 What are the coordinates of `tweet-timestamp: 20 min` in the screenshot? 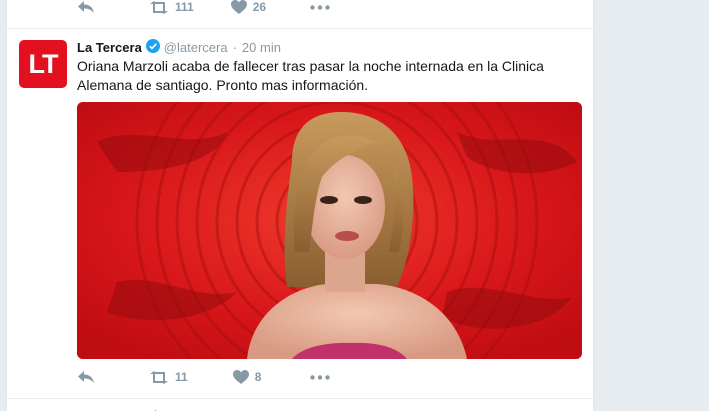 It's located at (261, 47).